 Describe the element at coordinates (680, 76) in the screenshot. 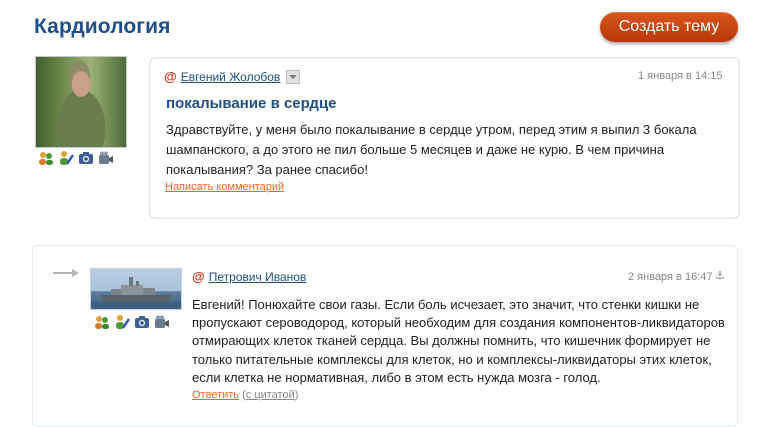

I see `topic-date: 1 января в 14:15` at that location.